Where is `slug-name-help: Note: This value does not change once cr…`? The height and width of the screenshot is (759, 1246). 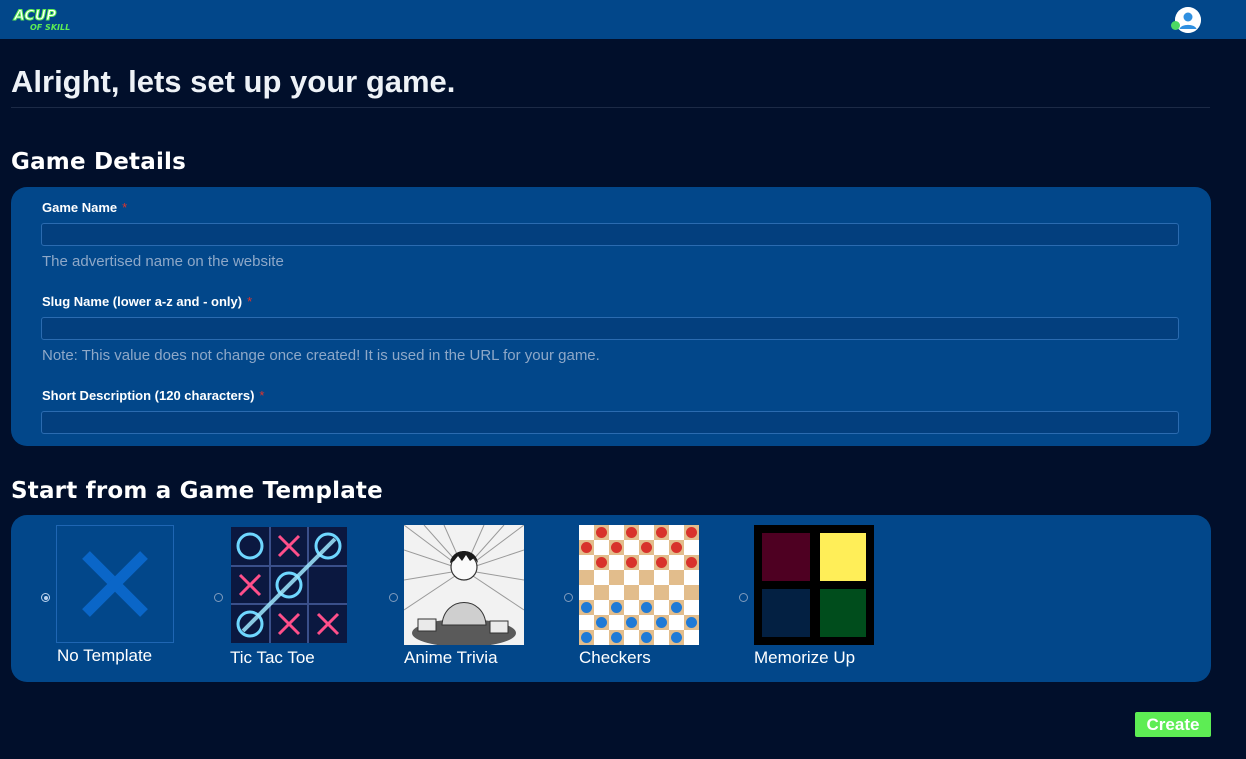
slug-name-help: Note: This value does not change once cr… is located at coordinates (321, 355).